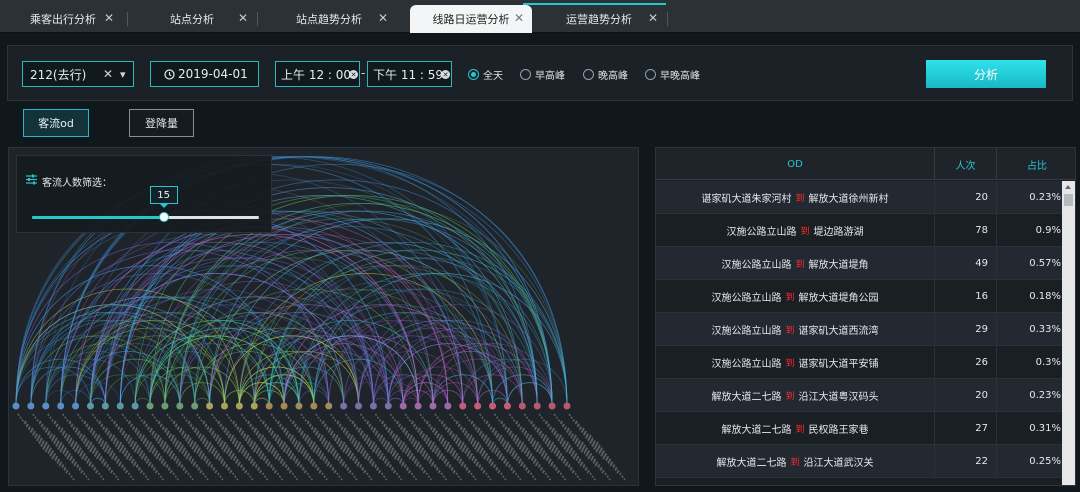 The image size is (1080, 492). What do you see at coordinates (542, 74) in the screenshot?
I see `radio-morning-peak: 早高峰` at bounding box center [542, 74].